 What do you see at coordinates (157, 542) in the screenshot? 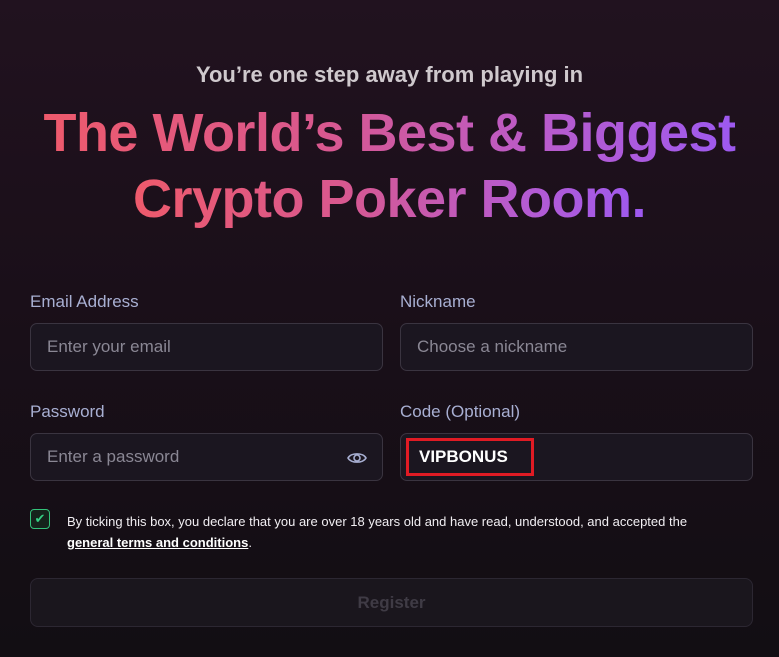
I see `terms-link: general terms and conditions` at bounding box center [157, 542].